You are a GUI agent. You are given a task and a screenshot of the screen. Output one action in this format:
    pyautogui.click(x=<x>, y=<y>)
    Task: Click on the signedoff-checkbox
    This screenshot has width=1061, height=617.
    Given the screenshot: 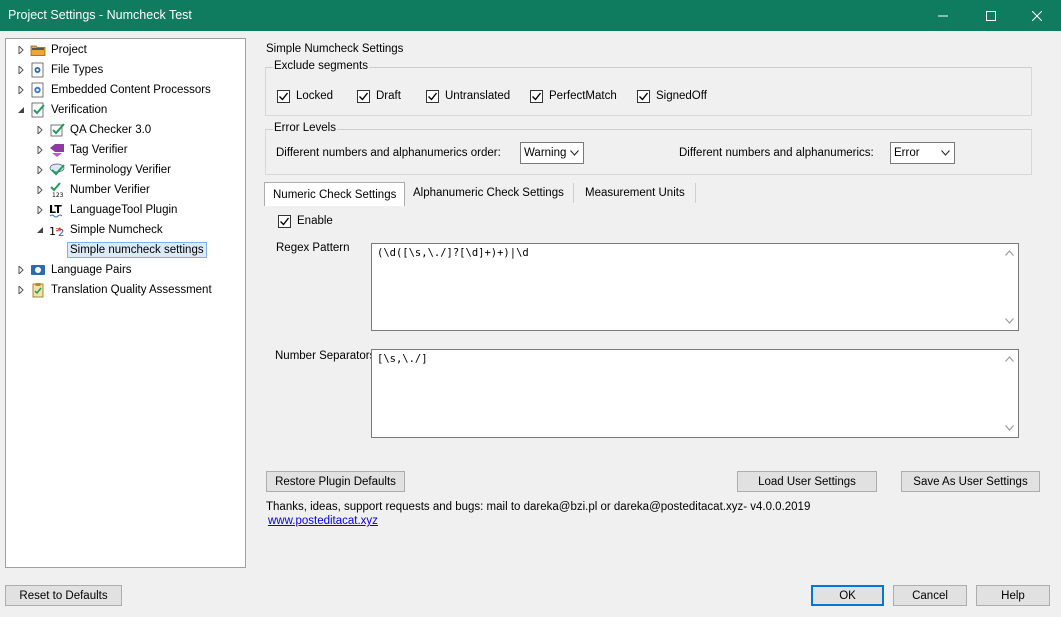 What is the action you would take?
    pyautogui.click(x=643, y=96)
    